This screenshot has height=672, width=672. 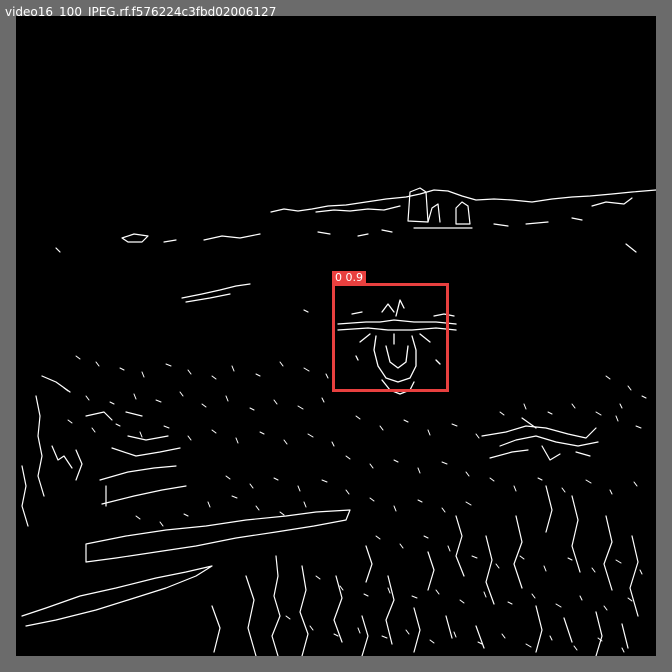 I want to click on detection-bounding-box, so click(x=390, y=337).